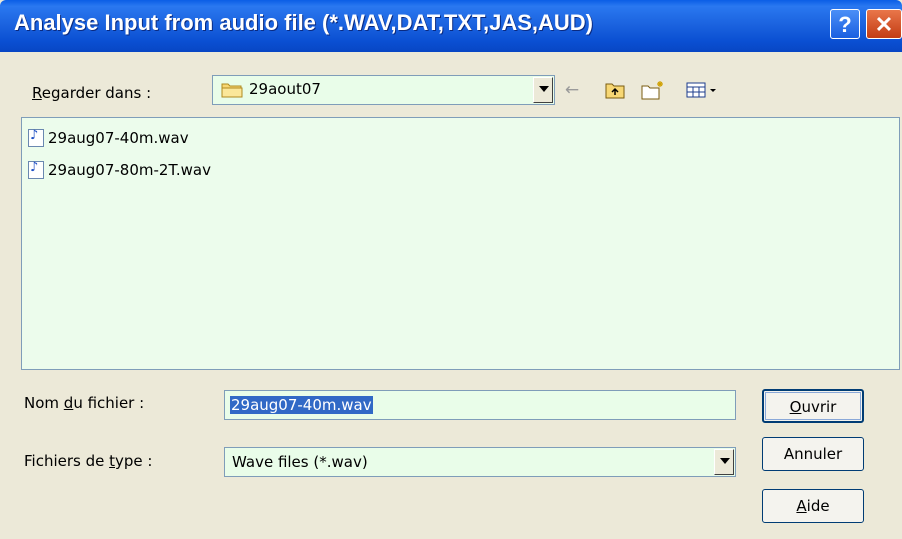 This screenshot has width=902, height=539. I want to click on cancel-button: Annuler, so click(813, 454).